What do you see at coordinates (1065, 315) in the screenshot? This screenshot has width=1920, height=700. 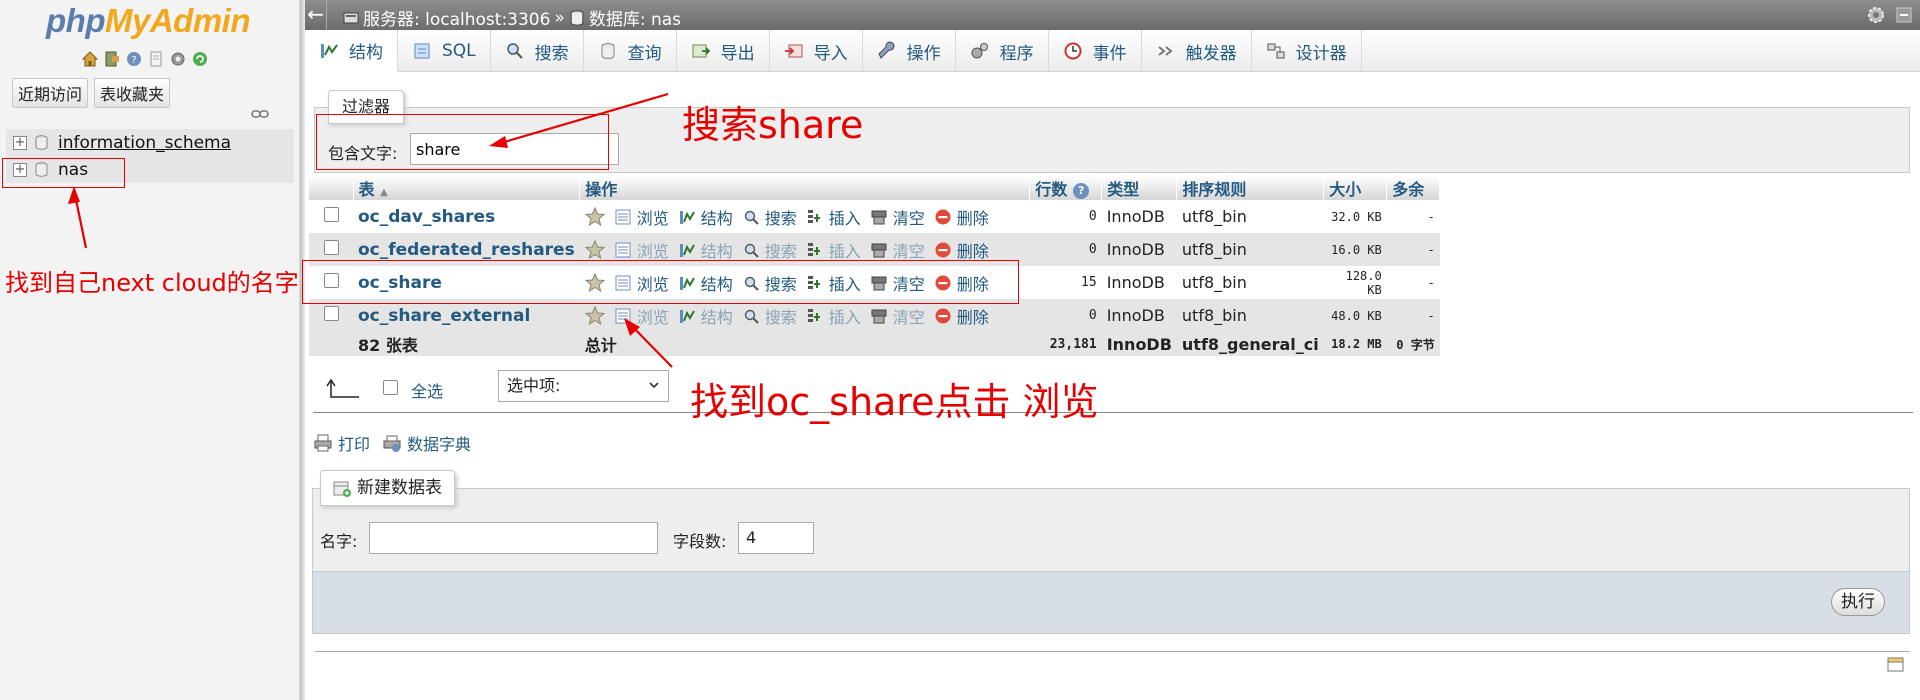 I see `row-count: 0` at bounding box center [1065, 315].